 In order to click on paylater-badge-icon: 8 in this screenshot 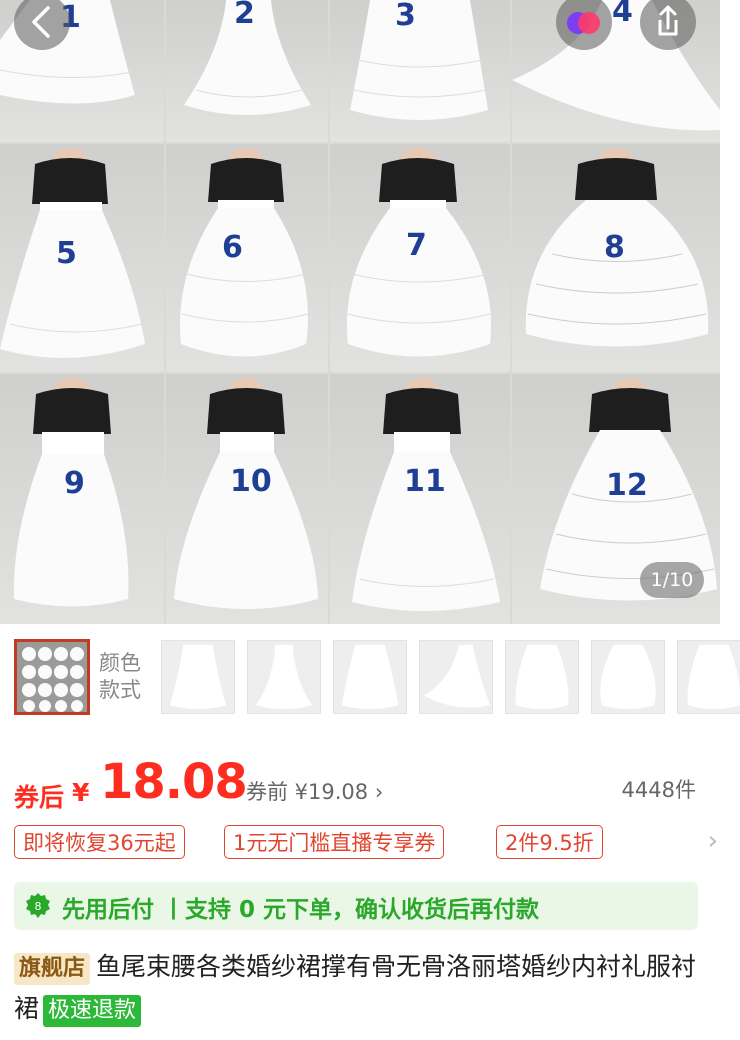, I will do `click(38, 905)`.